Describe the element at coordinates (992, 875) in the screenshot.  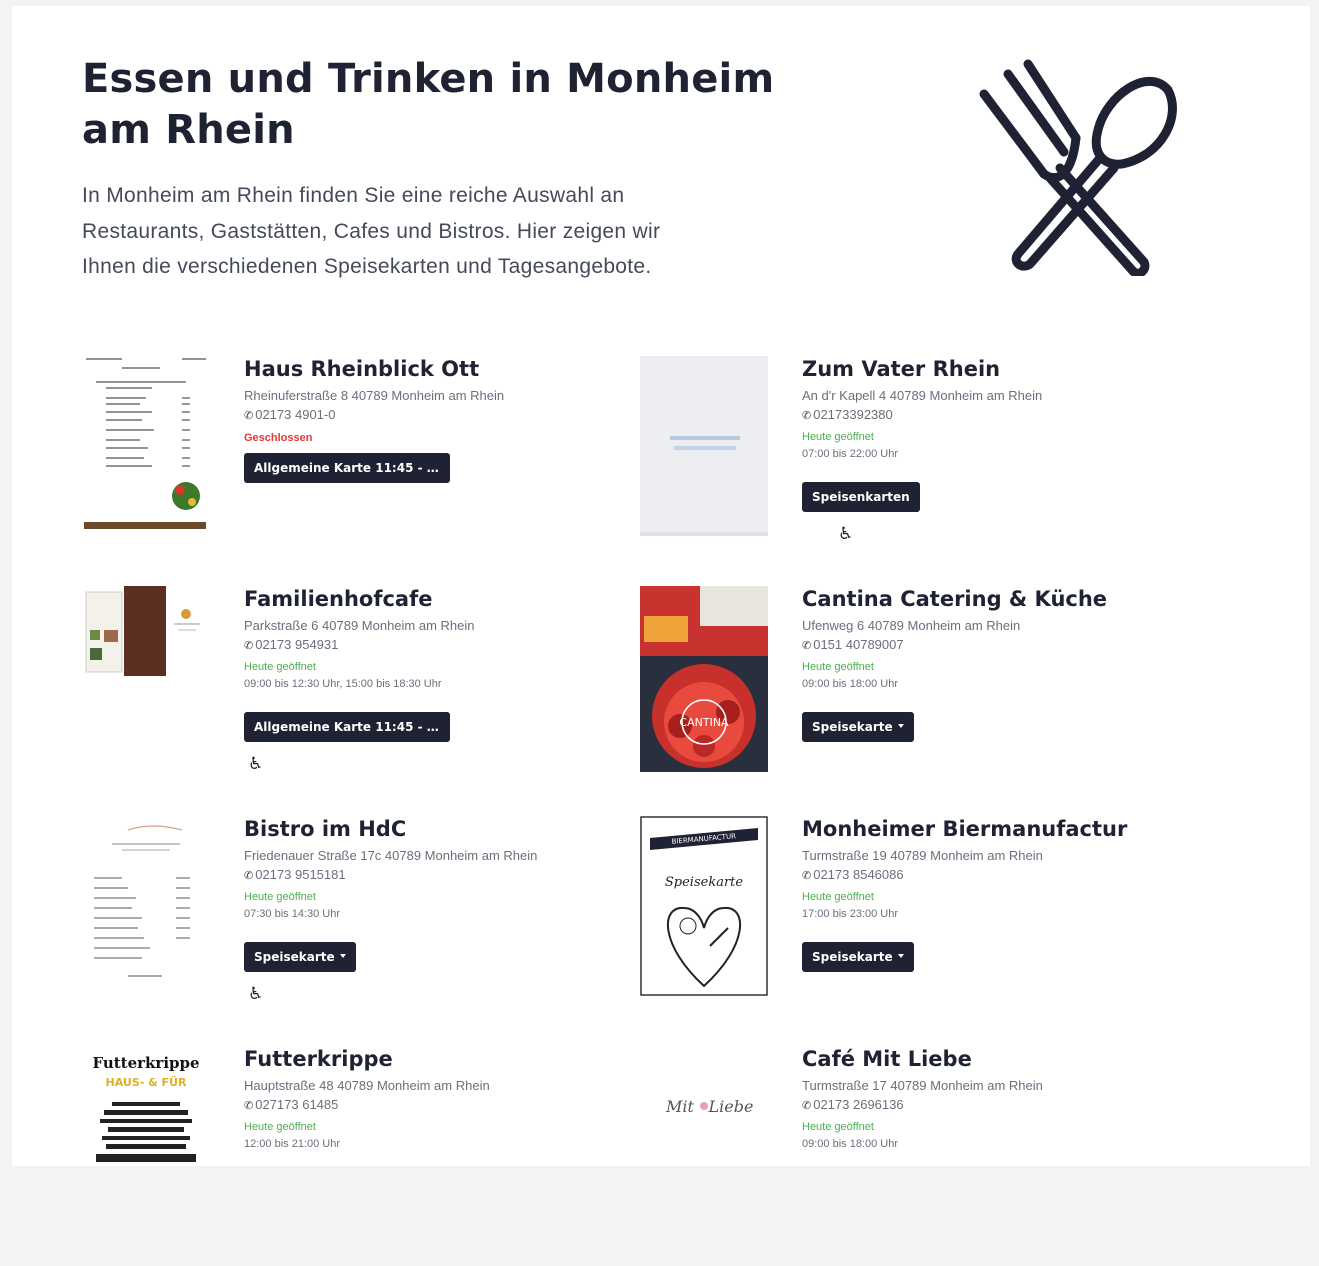
I see `restaurant-phone: ✆ 02173 8546086` at that location.